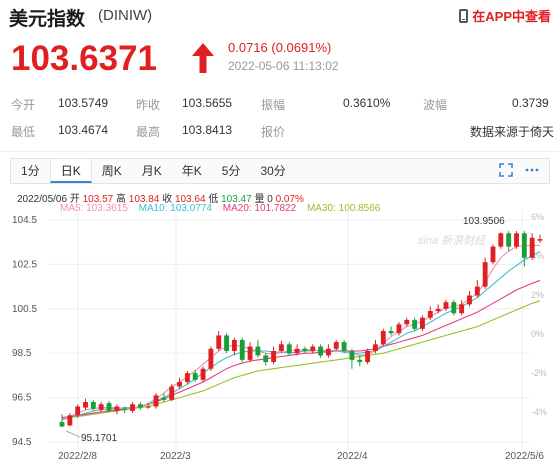 The height and width of the screenshot is (461, 559). Describe the element at coordinates (530, 103) in the screenshot. I see `volatility-value: 0.3739` at that location.